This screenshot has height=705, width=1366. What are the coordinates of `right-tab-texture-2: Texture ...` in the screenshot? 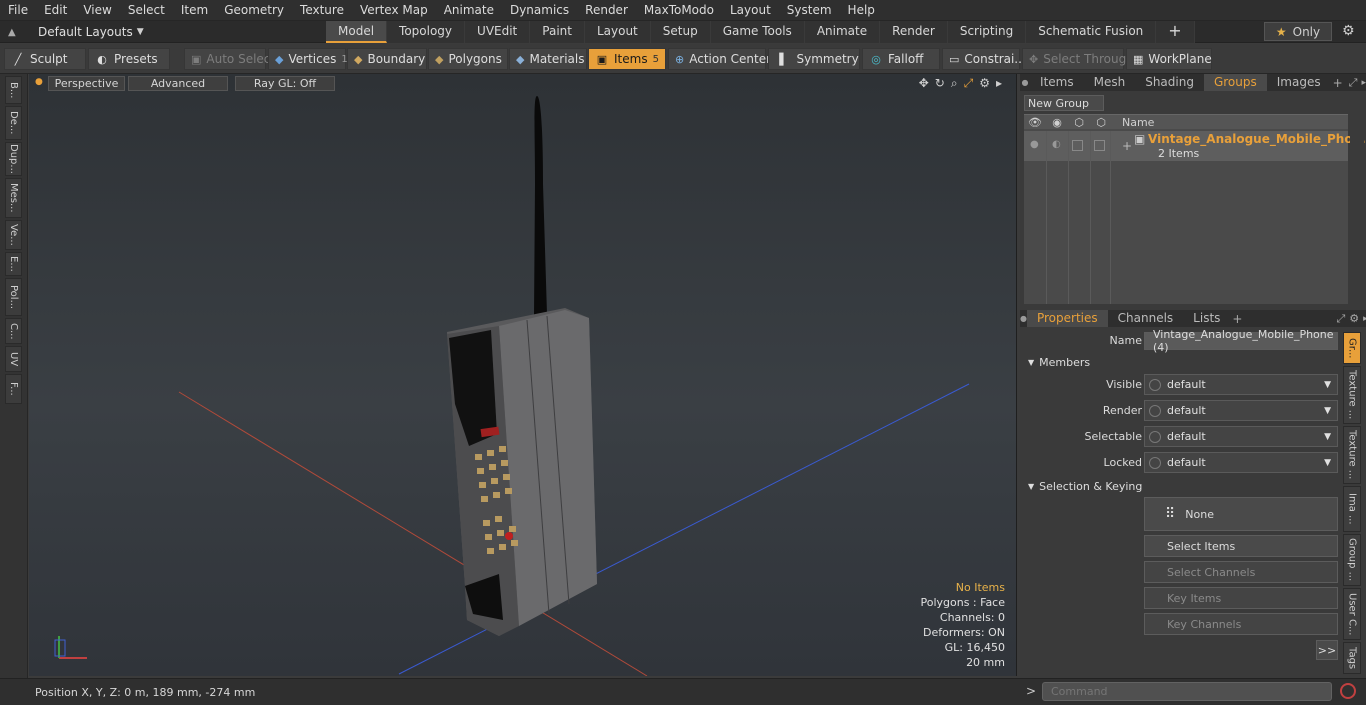 It's located at (1352, 455).